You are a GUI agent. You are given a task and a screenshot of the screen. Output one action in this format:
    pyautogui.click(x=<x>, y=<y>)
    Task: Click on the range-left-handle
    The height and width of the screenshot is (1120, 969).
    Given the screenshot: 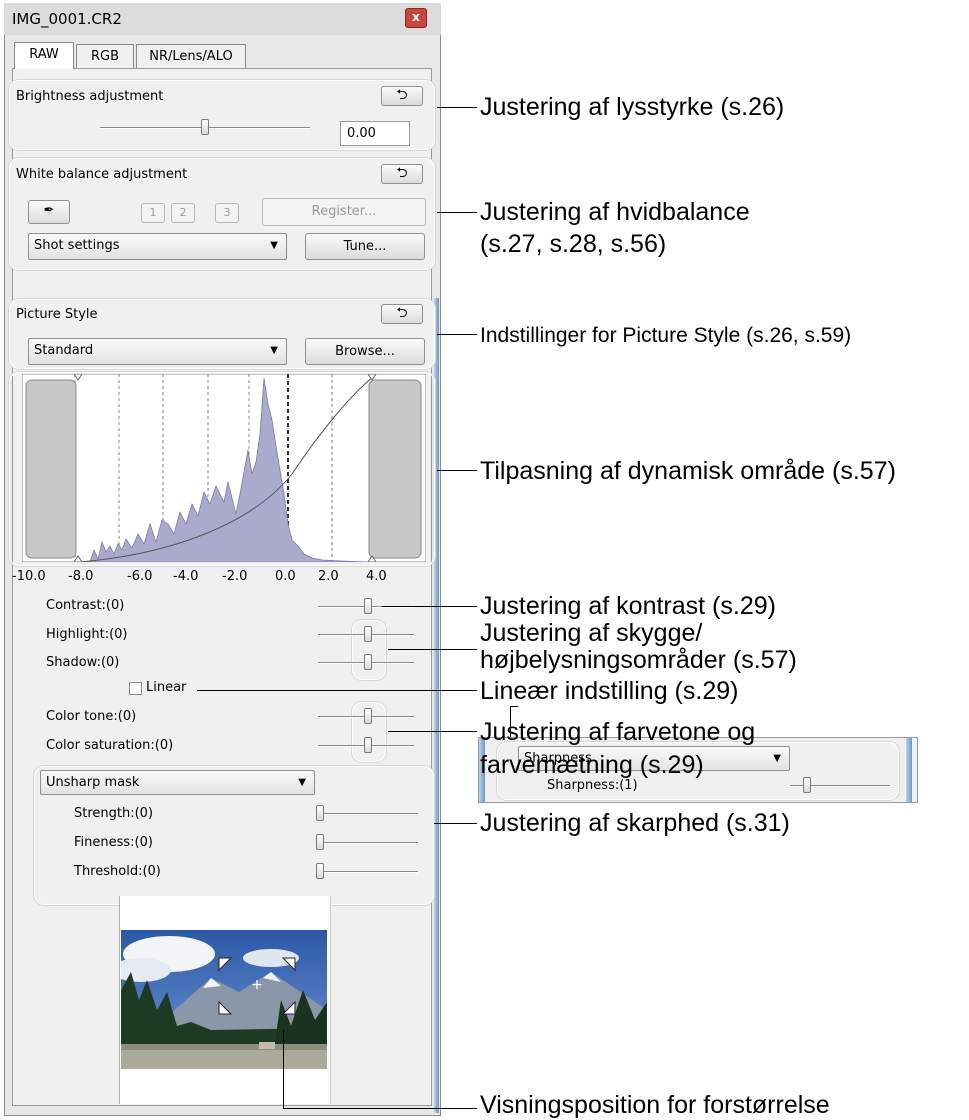 What is the action you would take?
    pyautogui.click(x=51, y=469)
    